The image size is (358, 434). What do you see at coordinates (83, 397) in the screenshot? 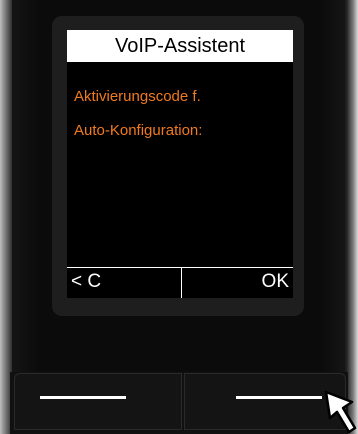
I see `left-key-marker` at bounding box center [83, 397].